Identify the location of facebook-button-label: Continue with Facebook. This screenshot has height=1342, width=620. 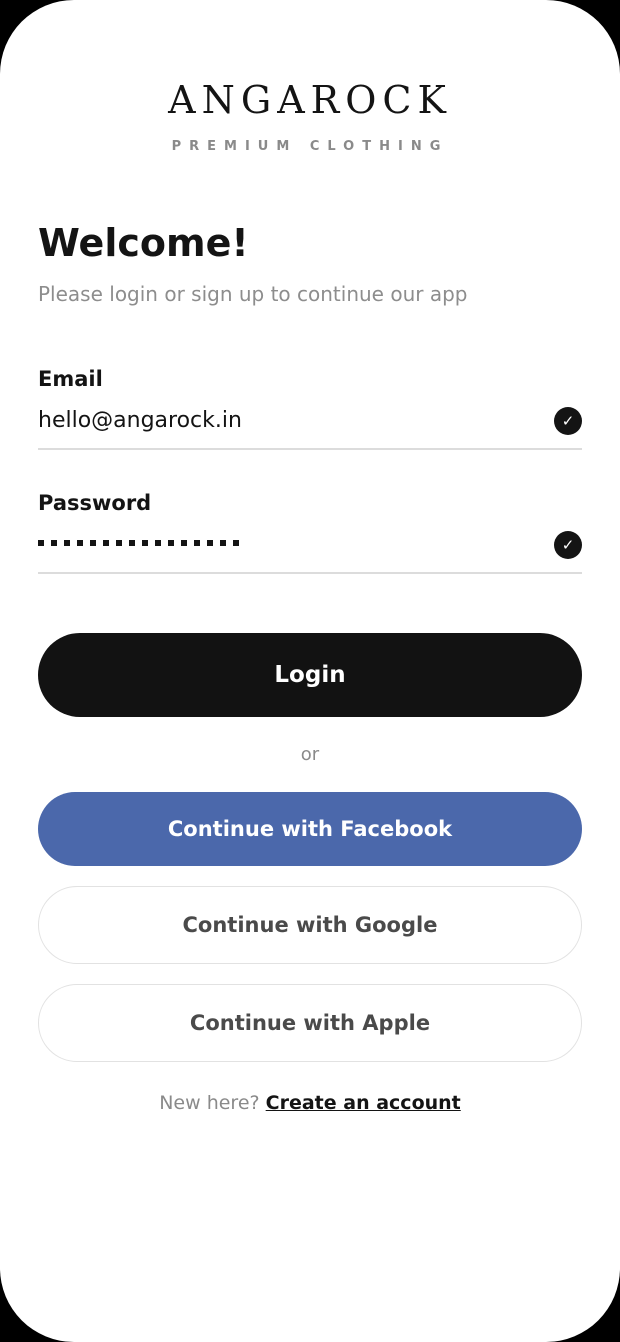
(310, 829).